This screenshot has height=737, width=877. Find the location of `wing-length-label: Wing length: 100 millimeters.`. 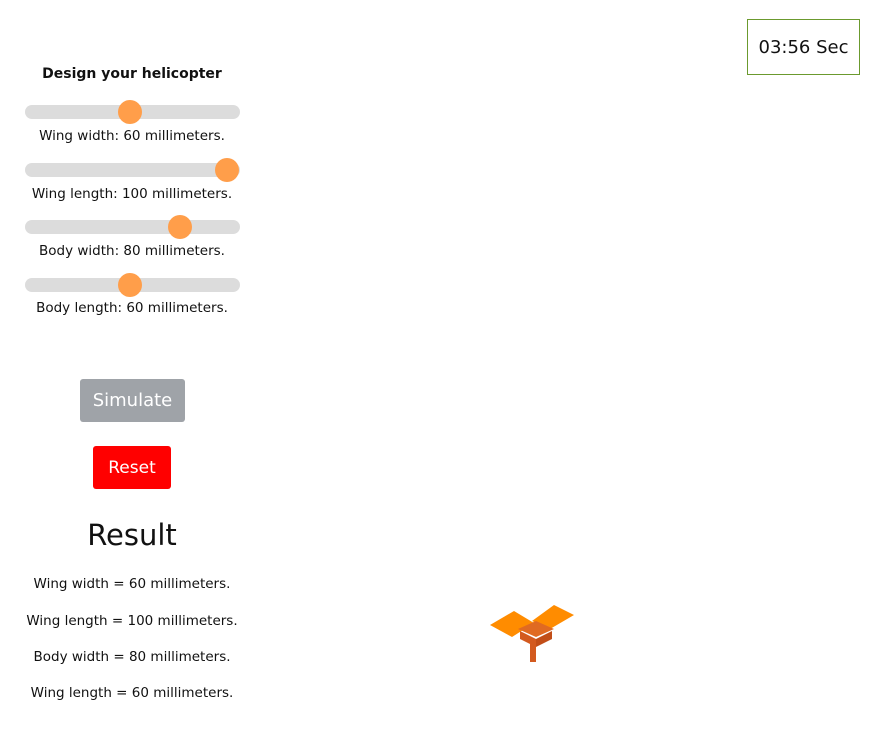

wing-length-label: Wing length: 100 millimeters. is located at coordinates (132, 194).